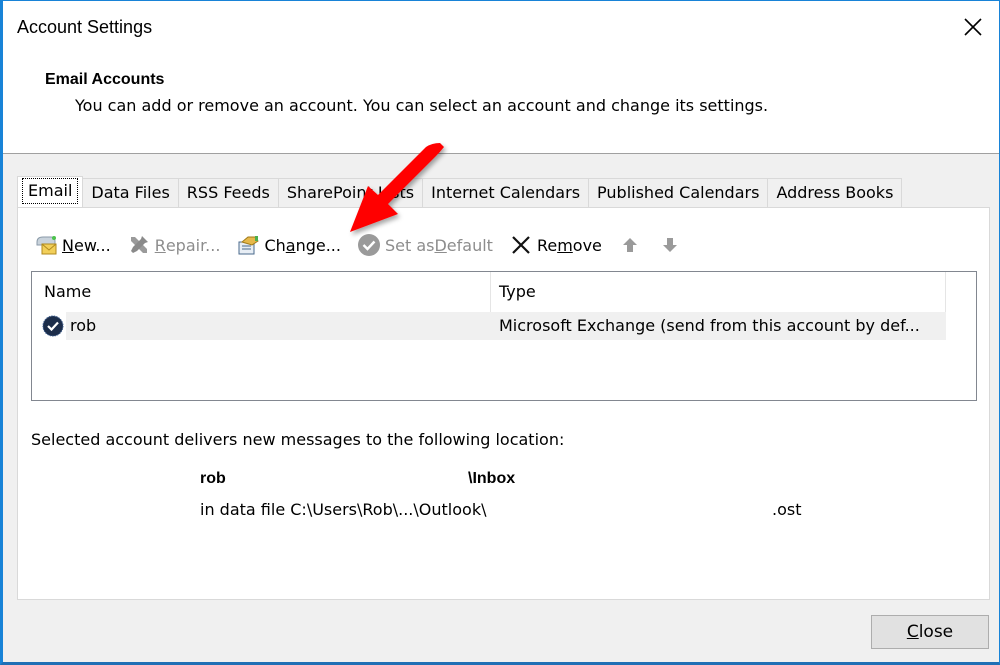 Image resolution: width=1000 pixels, height=665 pixels. I want to click on tab-label: Email, so click(50, 191).